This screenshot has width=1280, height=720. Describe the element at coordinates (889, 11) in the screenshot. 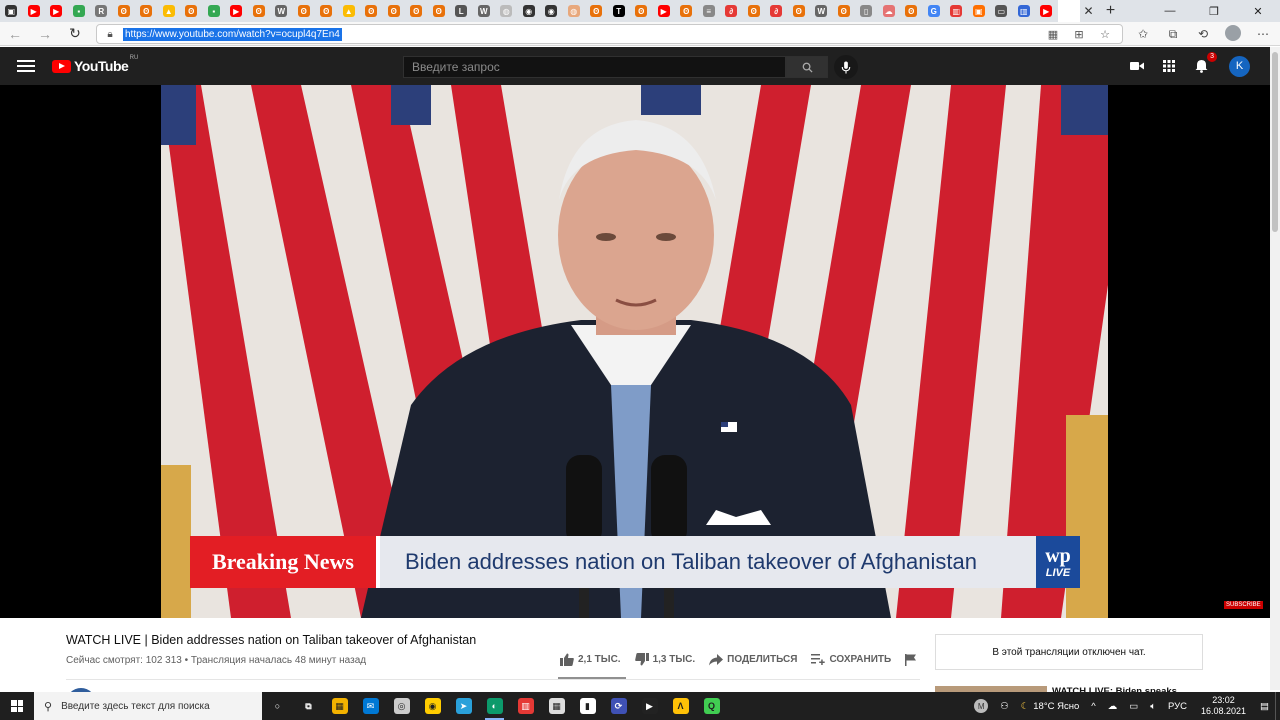

I see `browser-tab: ☁` at that location.